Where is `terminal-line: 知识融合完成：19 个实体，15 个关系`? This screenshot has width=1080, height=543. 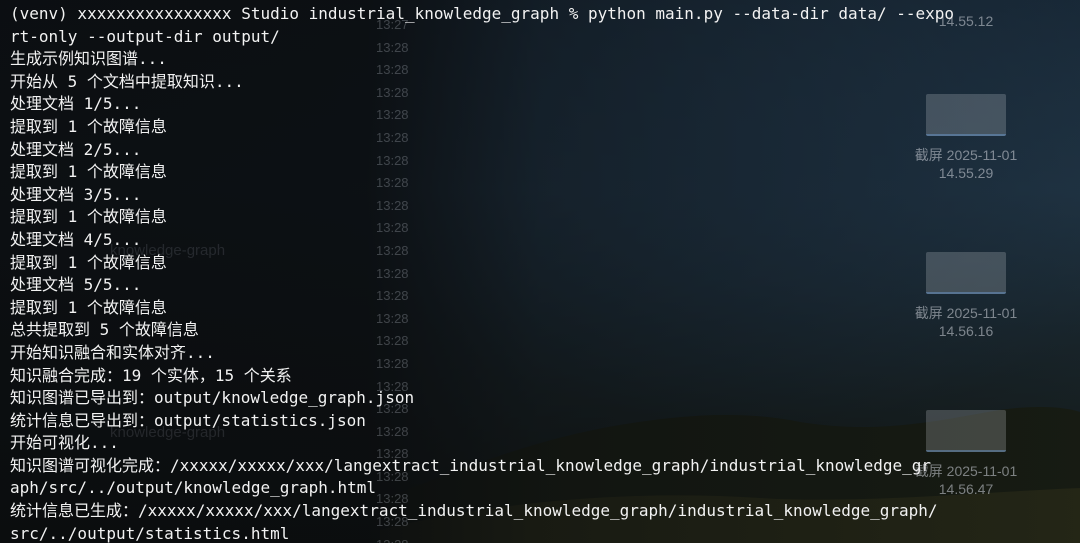 terminal-line: 知识融合完成：19 个实体，15 个关系 is located at coordinates (151, 375).